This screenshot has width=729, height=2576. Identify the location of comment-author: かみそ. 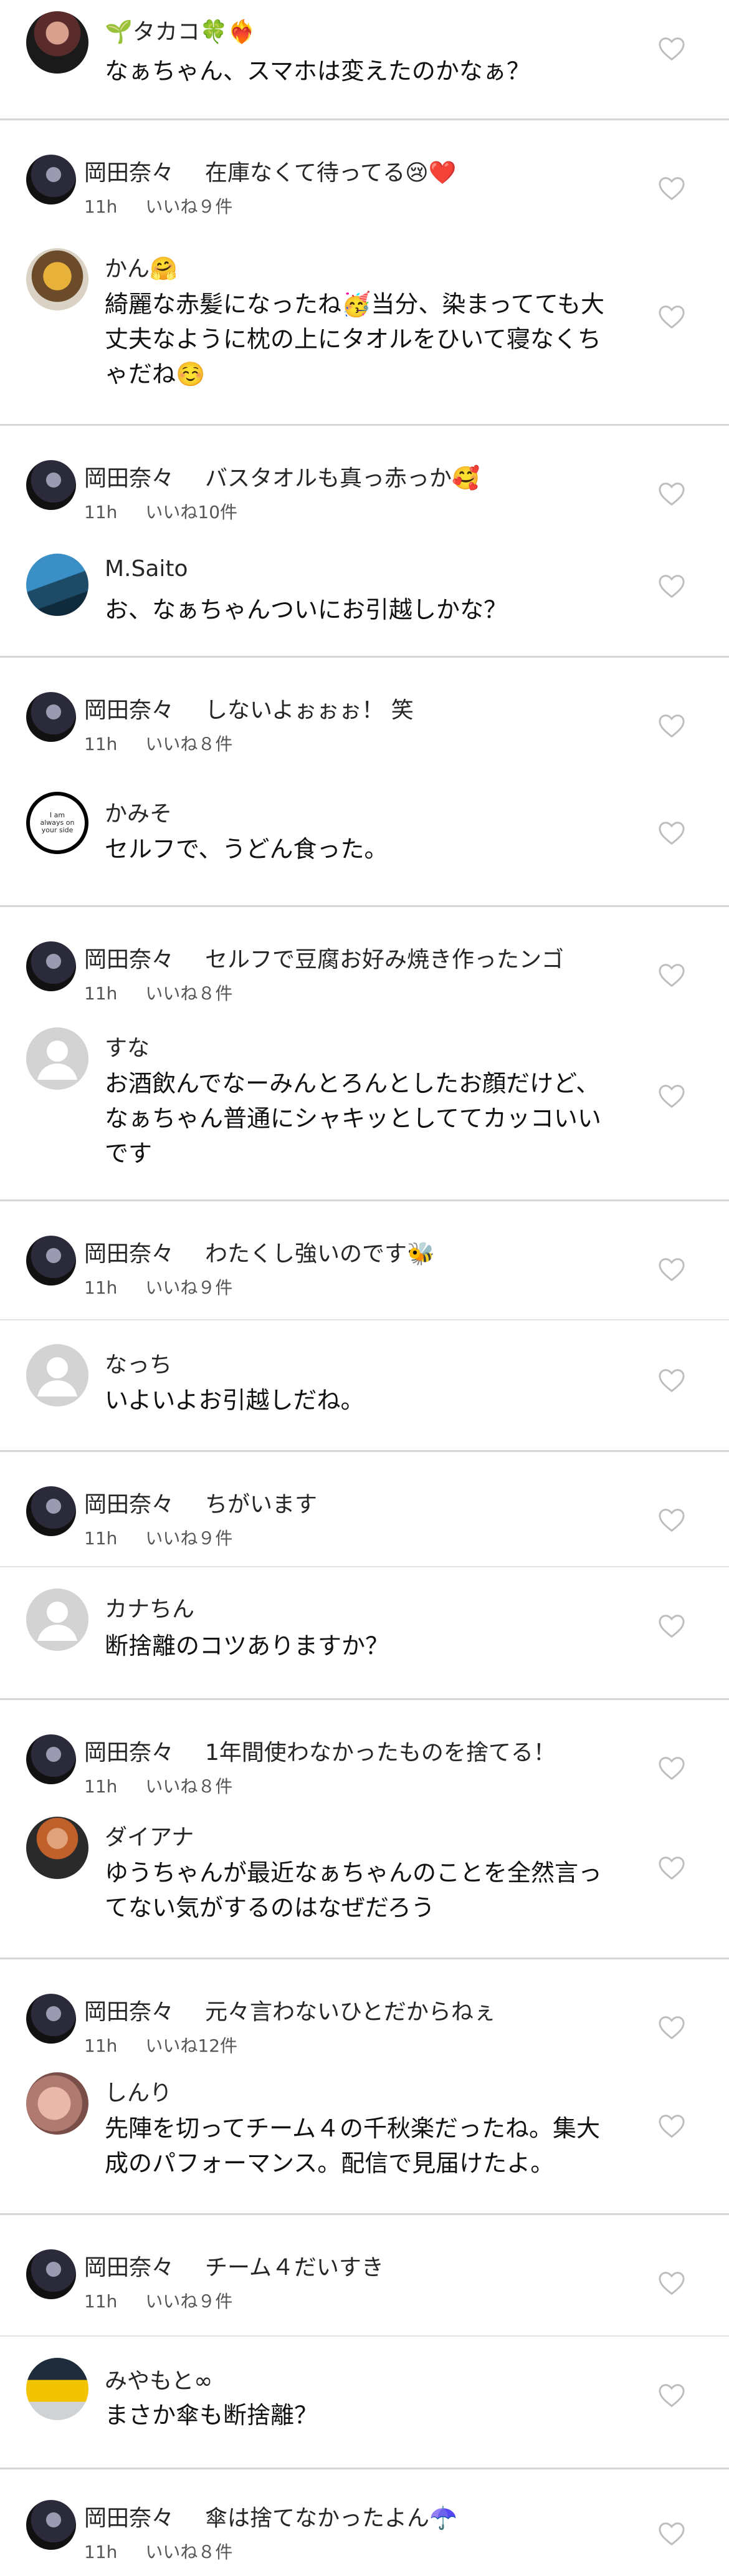
(138, 811).